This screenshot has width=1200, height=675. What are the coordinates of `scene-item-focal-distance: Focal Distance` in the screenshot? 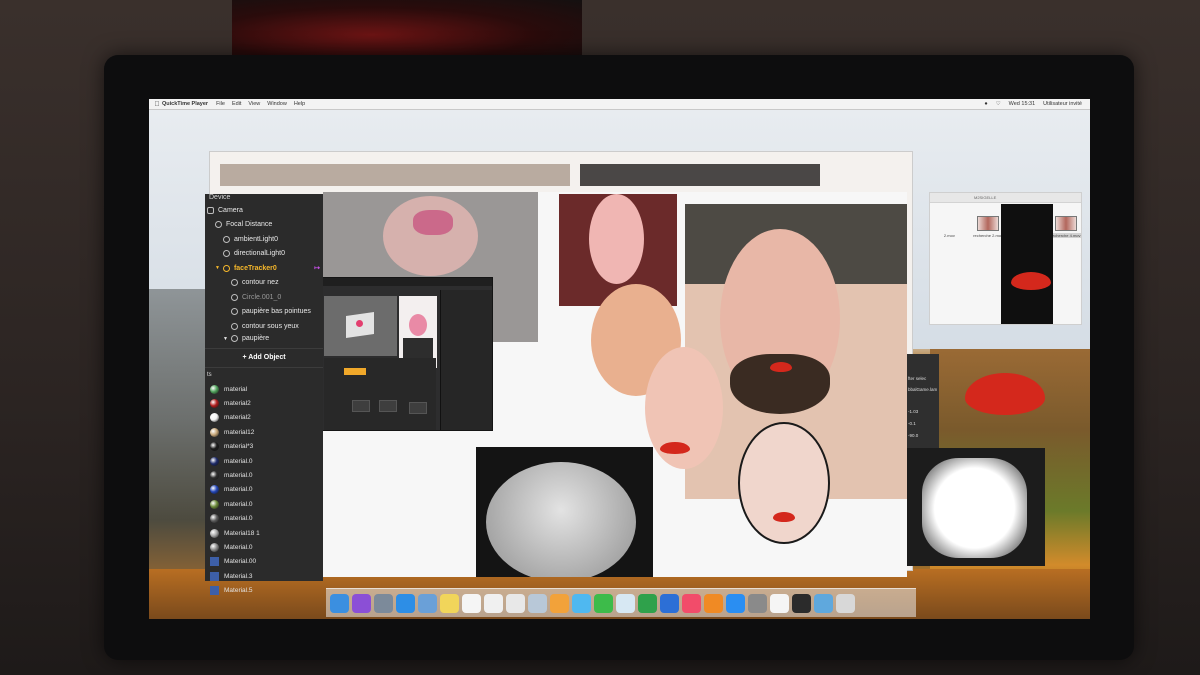 It's located at (264, 225).